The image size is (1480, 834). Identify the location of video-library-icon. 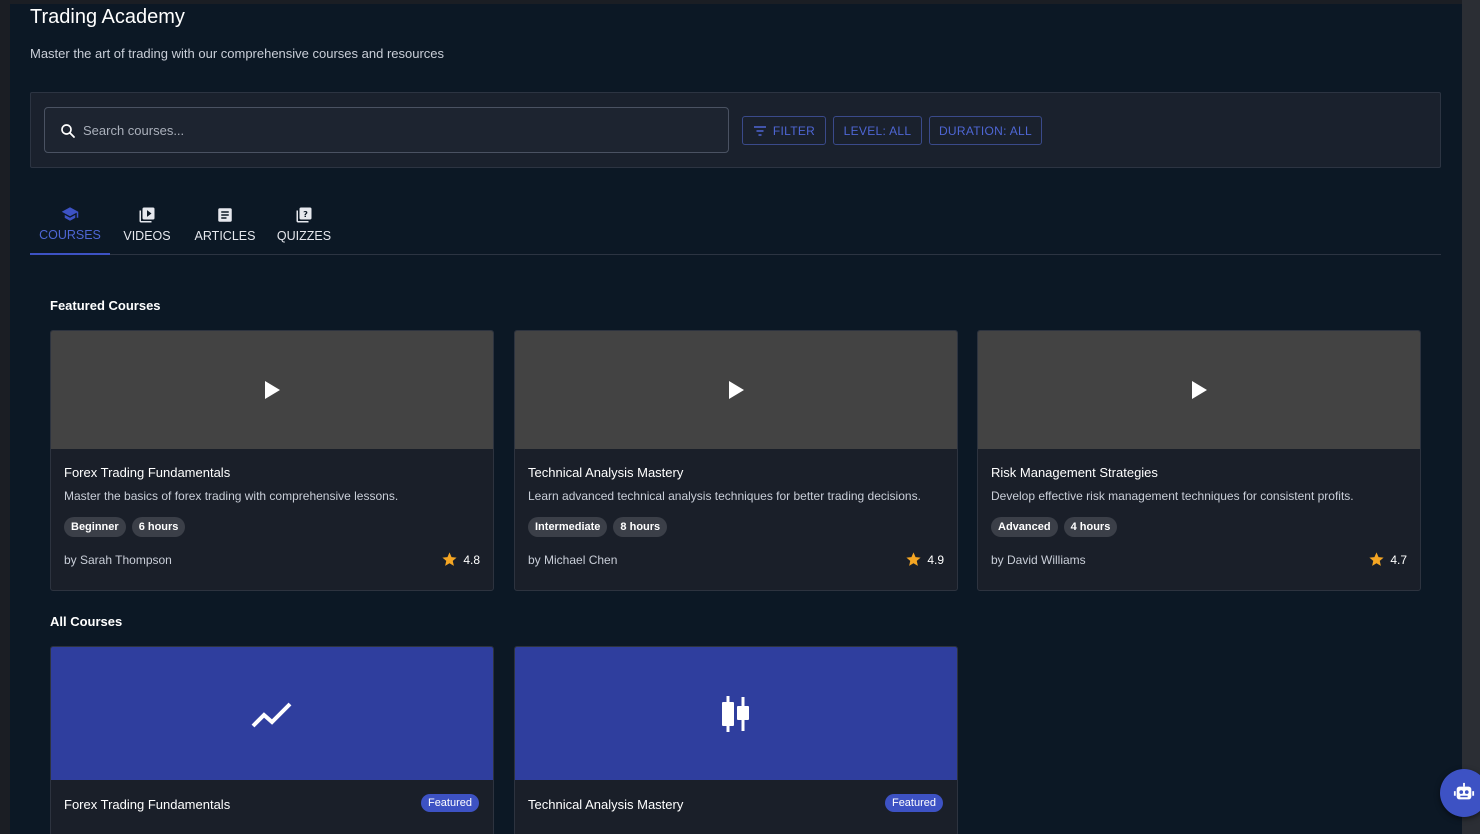
(147, 215).